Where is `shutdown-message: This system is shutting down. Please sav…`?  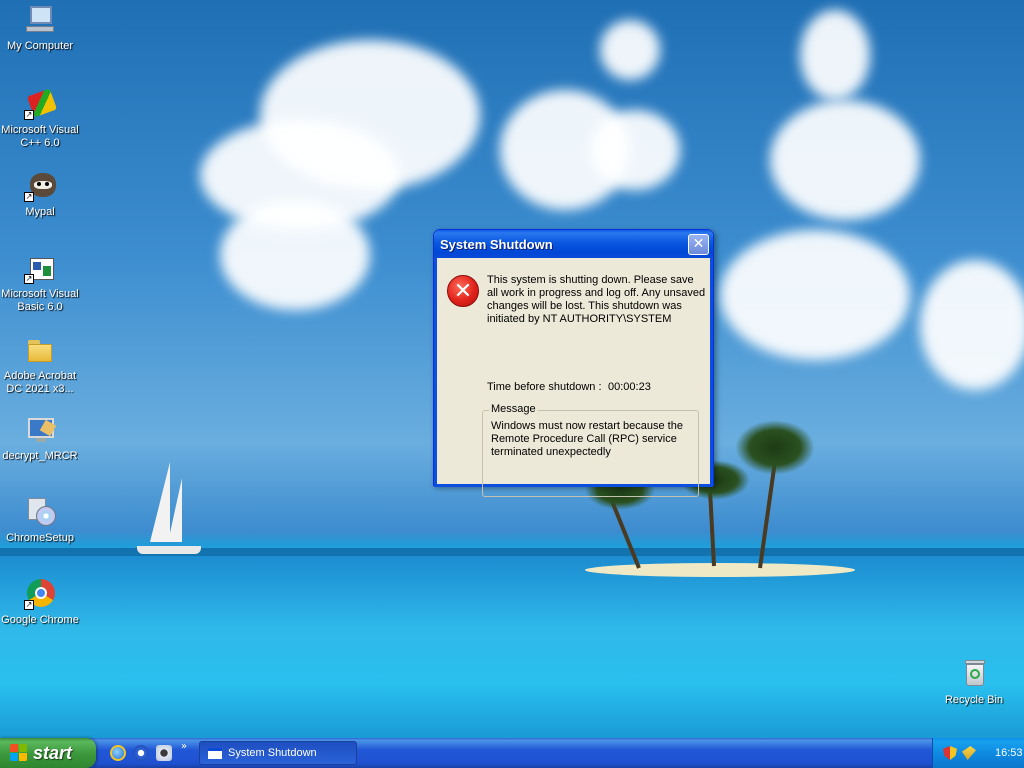
shutdown-message: This system is shutting down. Please sav… is located at coordinates (596, 299).